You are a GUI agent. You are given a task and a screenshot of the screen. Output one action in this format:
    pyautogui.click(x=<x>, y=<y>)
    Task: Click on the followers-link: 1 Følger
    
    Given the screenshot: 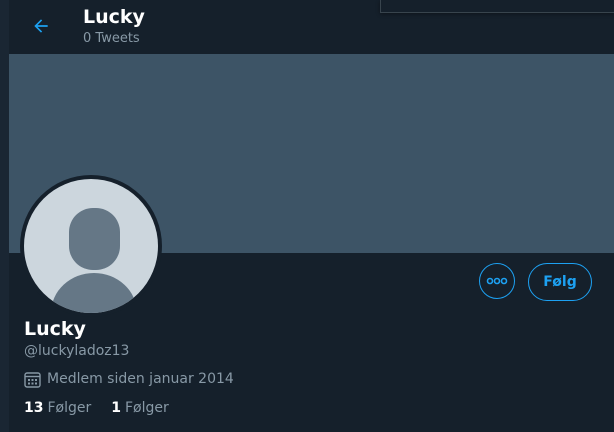 What is the action you would take?
    pyautogui.click(x=140, y=408)
    